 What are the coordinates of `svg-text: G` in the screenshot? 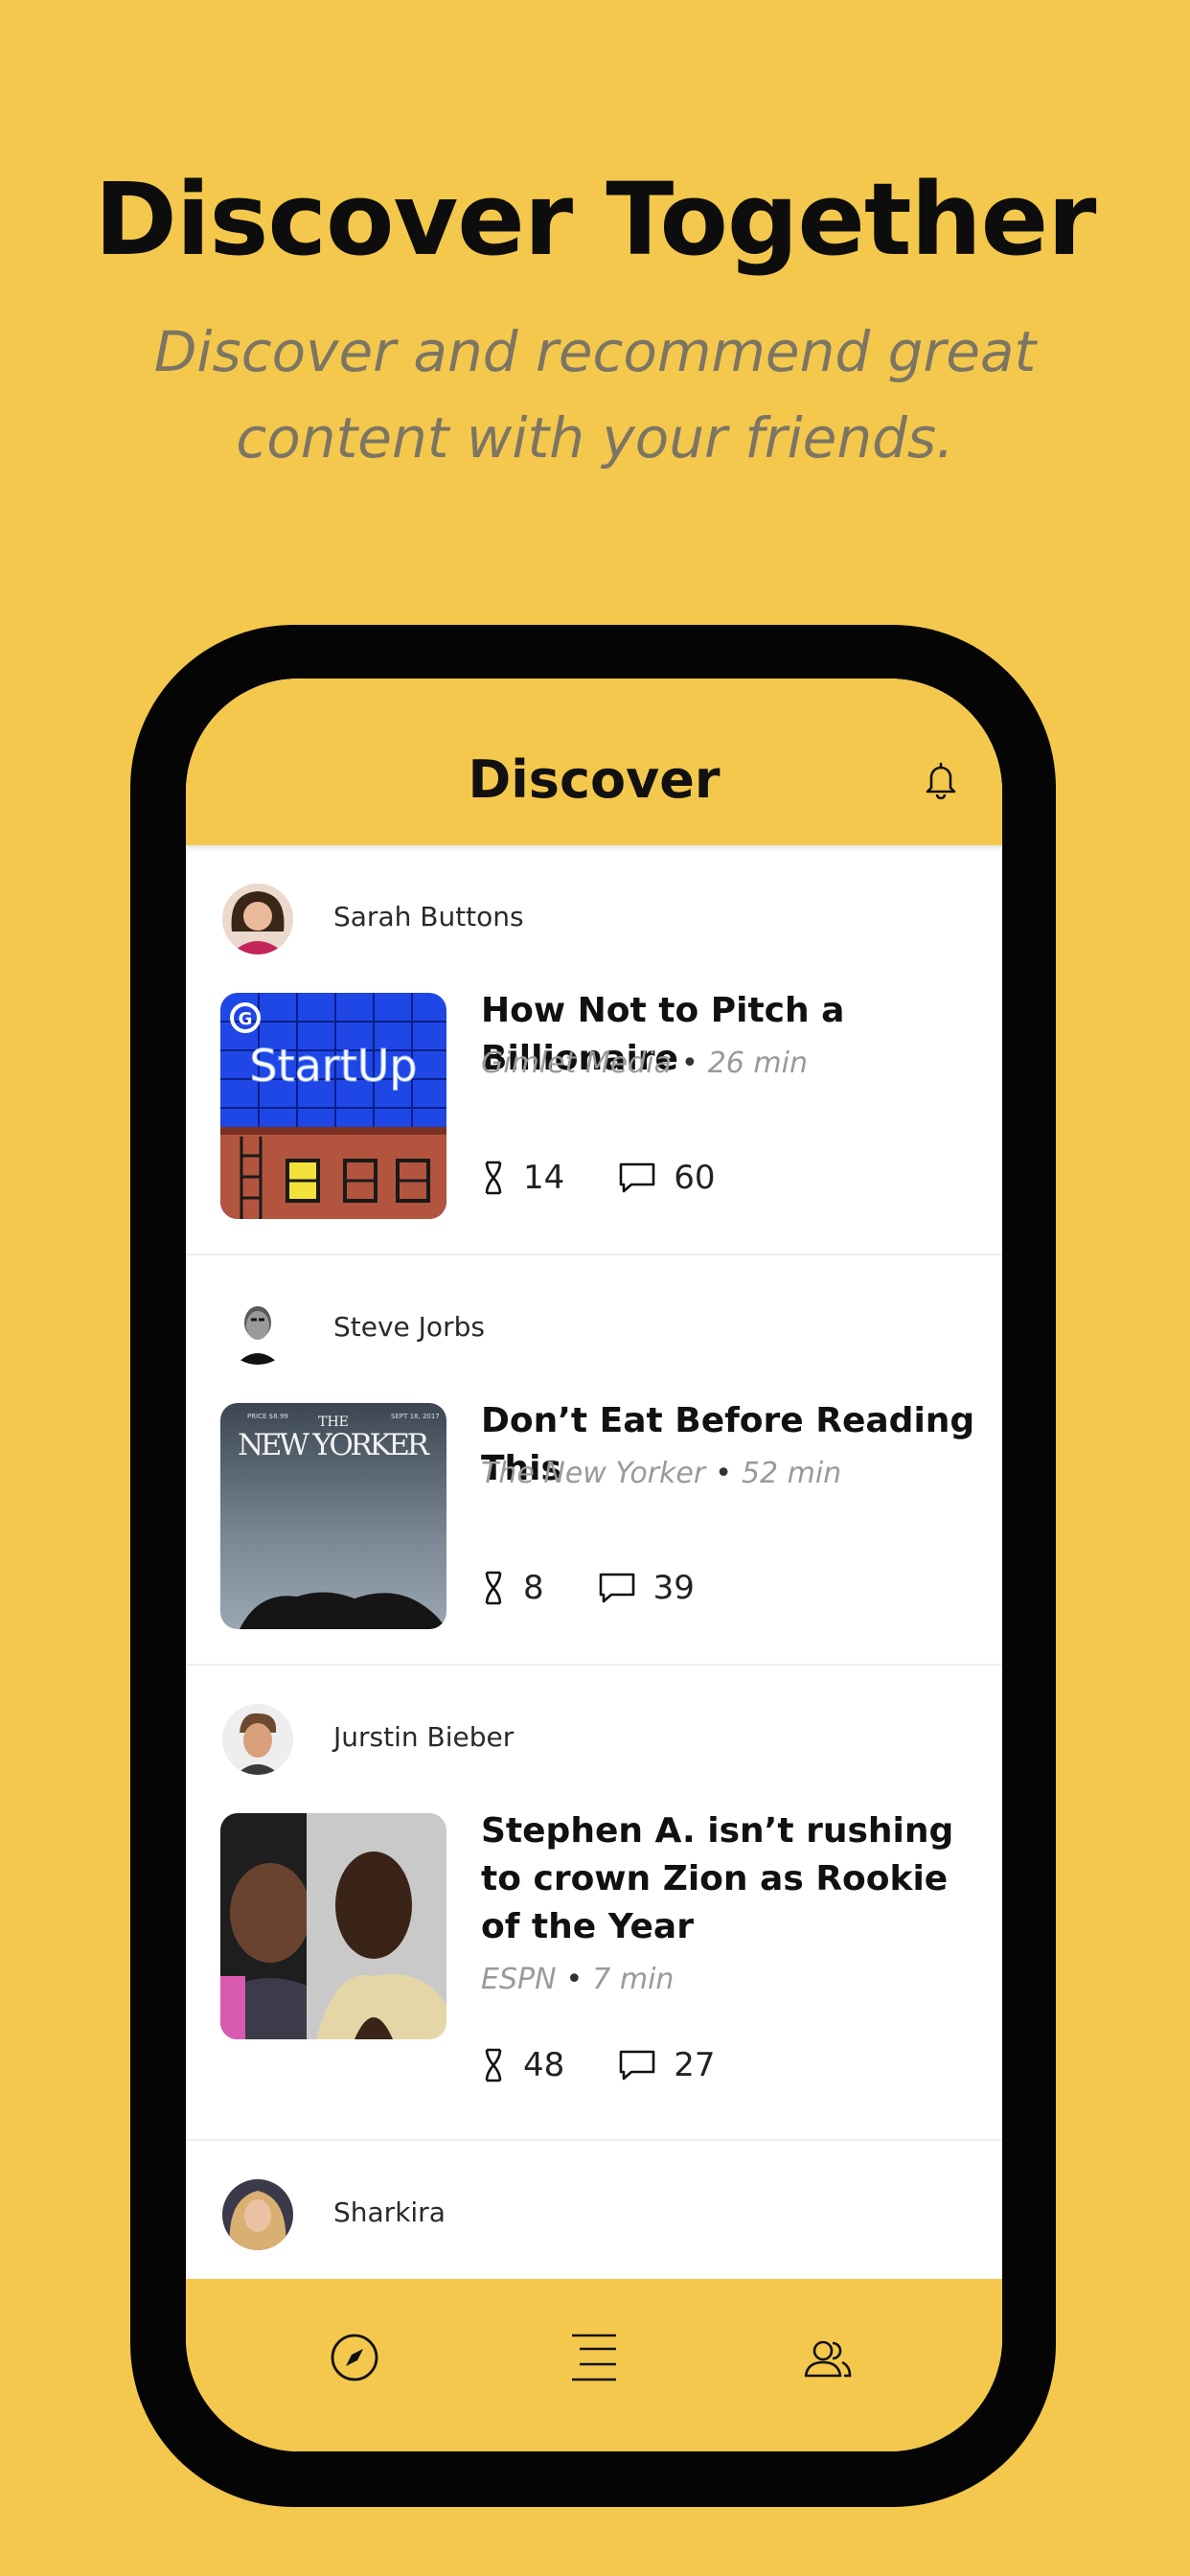 It's located at (246, 1019).